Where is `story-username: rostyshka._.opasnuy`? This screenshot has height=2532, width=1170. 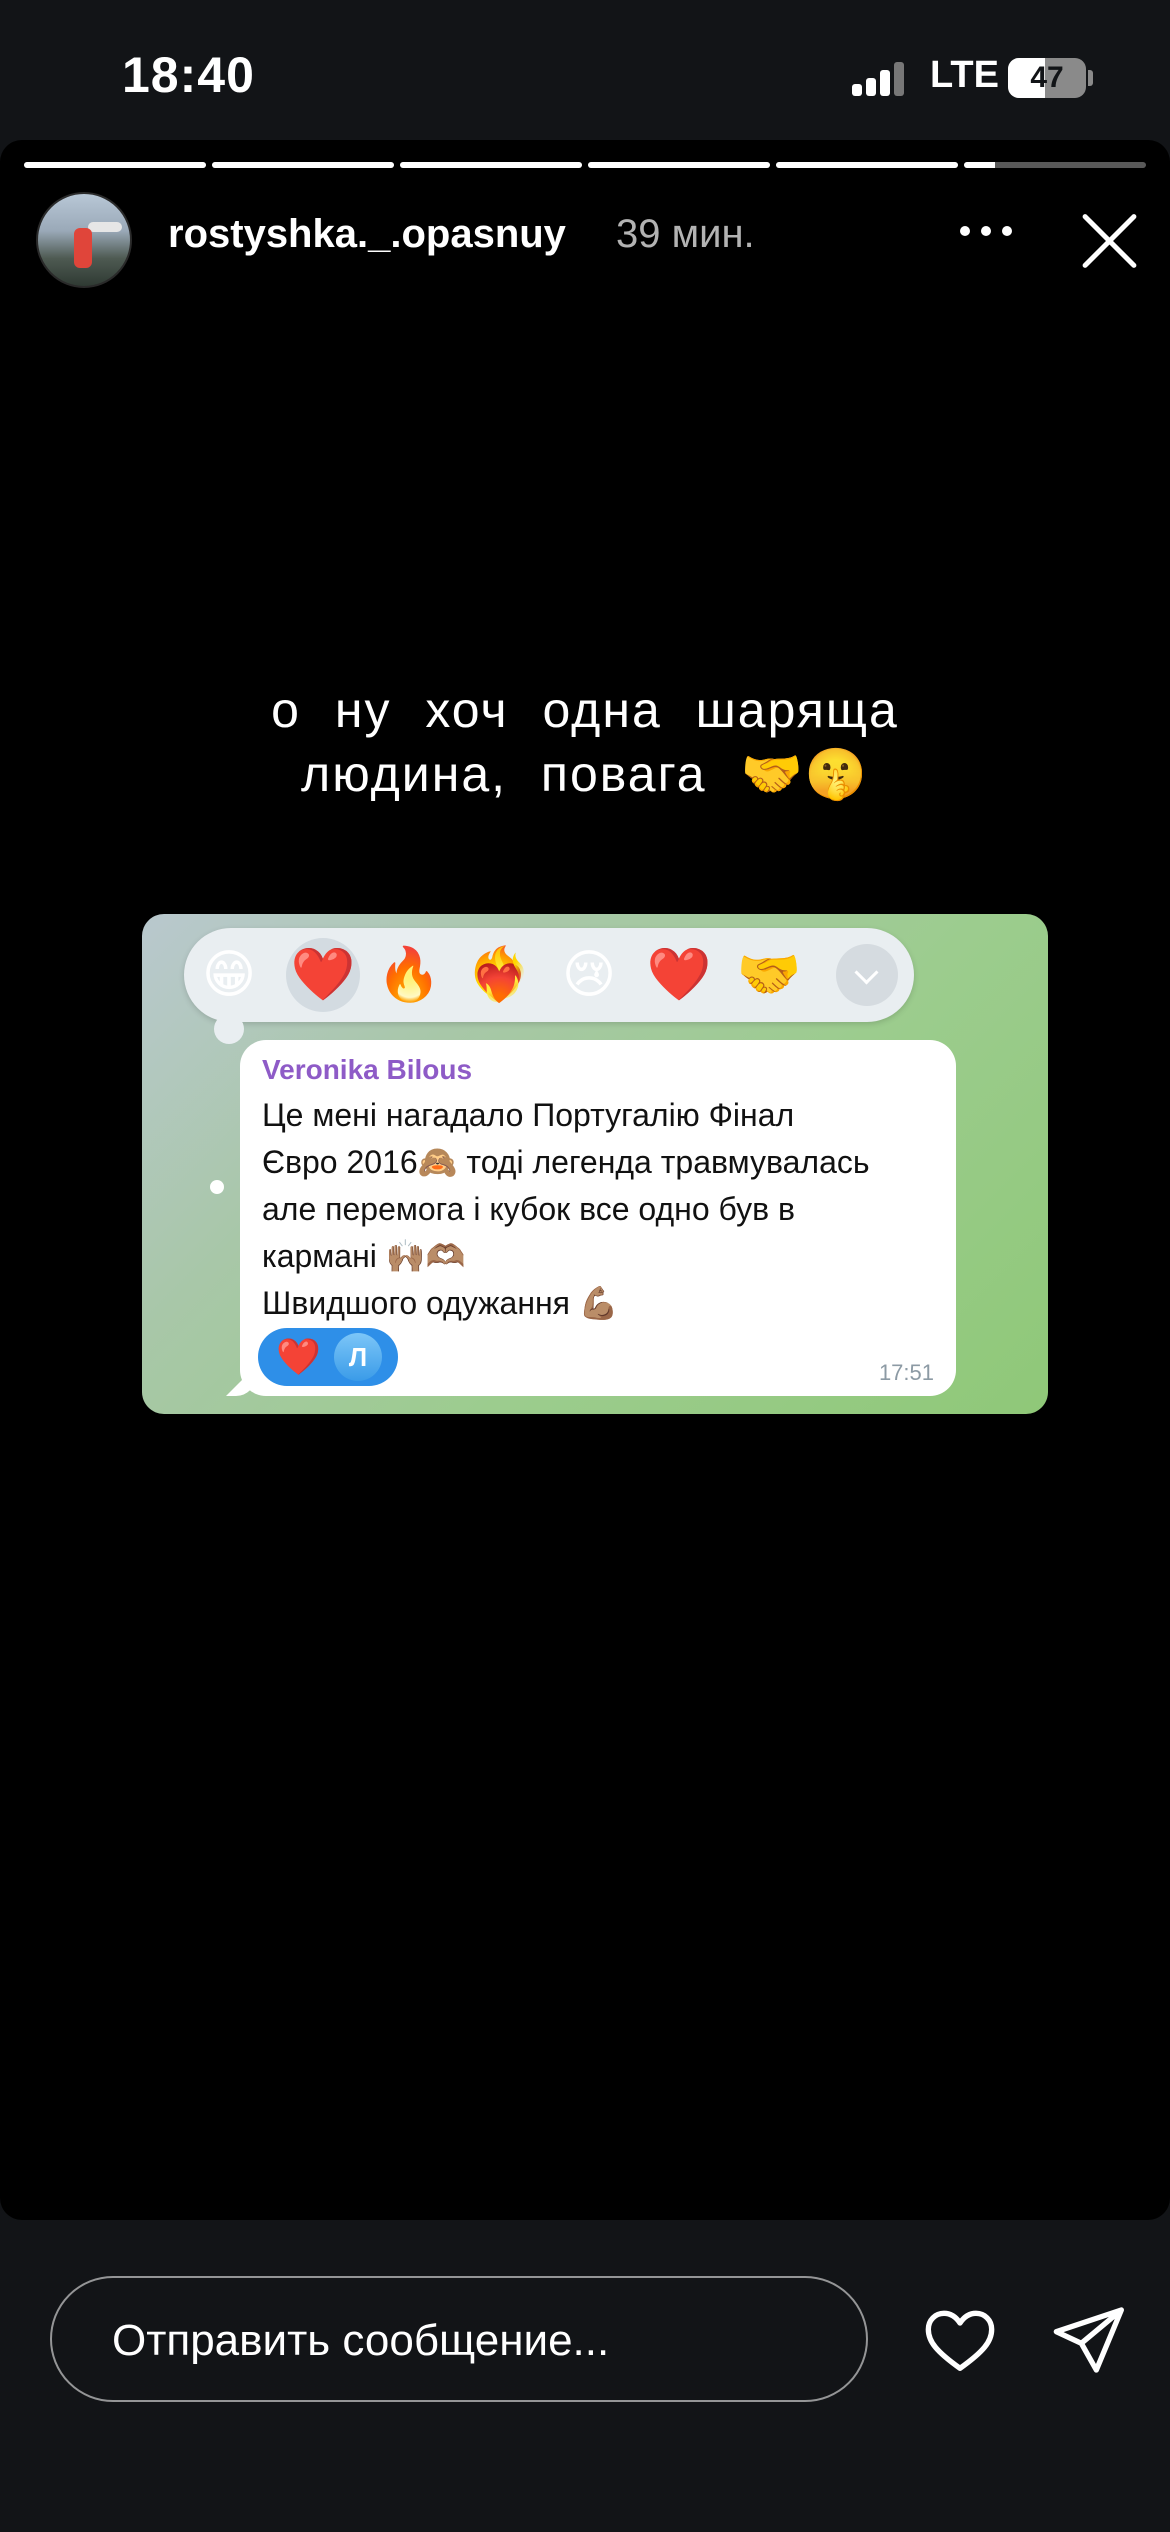 story-username: rostyshka._.opasnuy is located at coordinates (367, 234).